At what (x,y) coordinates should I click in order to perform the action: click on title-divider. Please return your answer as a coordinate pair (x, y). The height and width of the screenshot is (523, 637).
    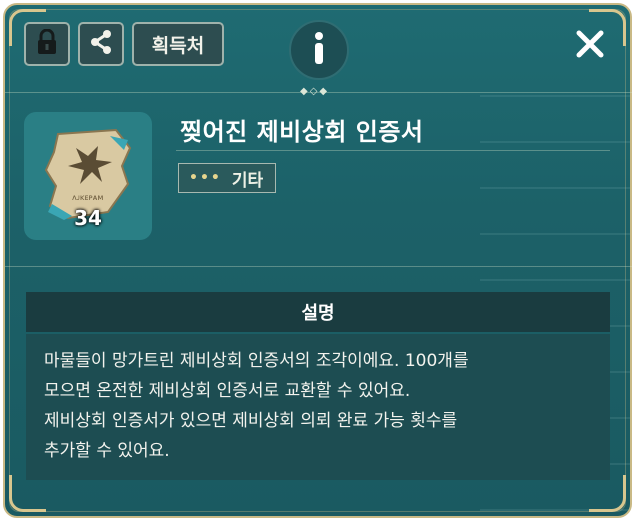
    Looking at the image, I should click on (393, 150).